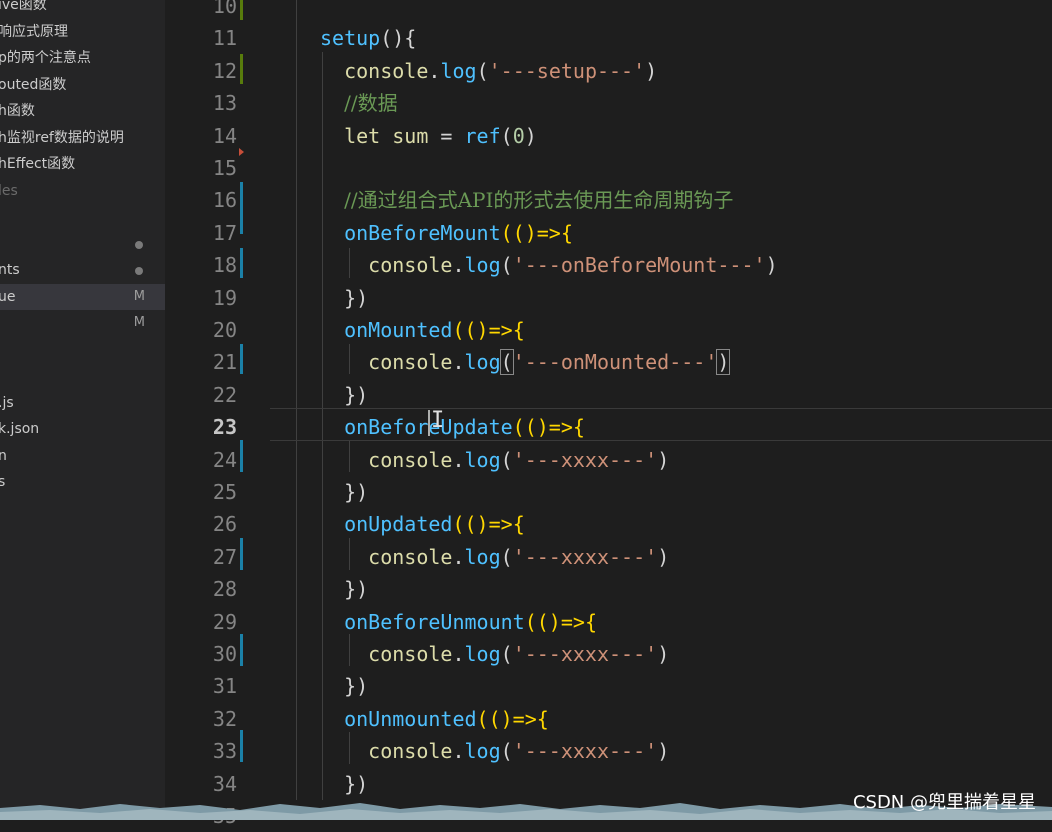  I want to click on git-deleted-indicator, so click(241, 152).